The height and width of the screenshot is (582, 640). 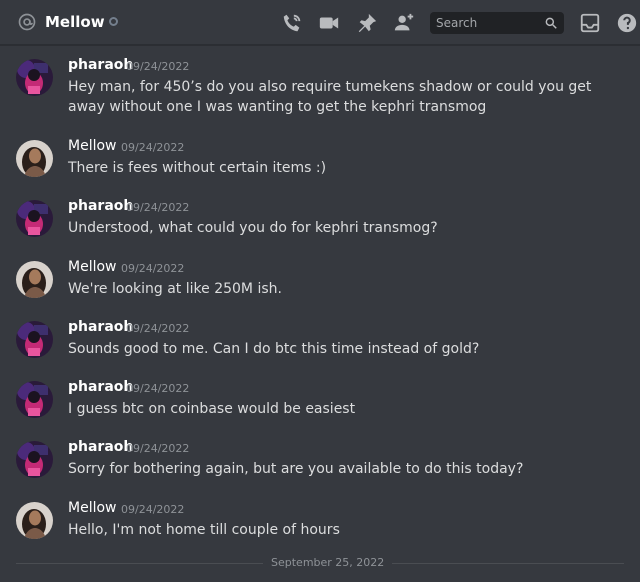 What do you see at coordinates (551, 23) in the screenshot?
I see `search-icon` at bounding box center [551, 23].